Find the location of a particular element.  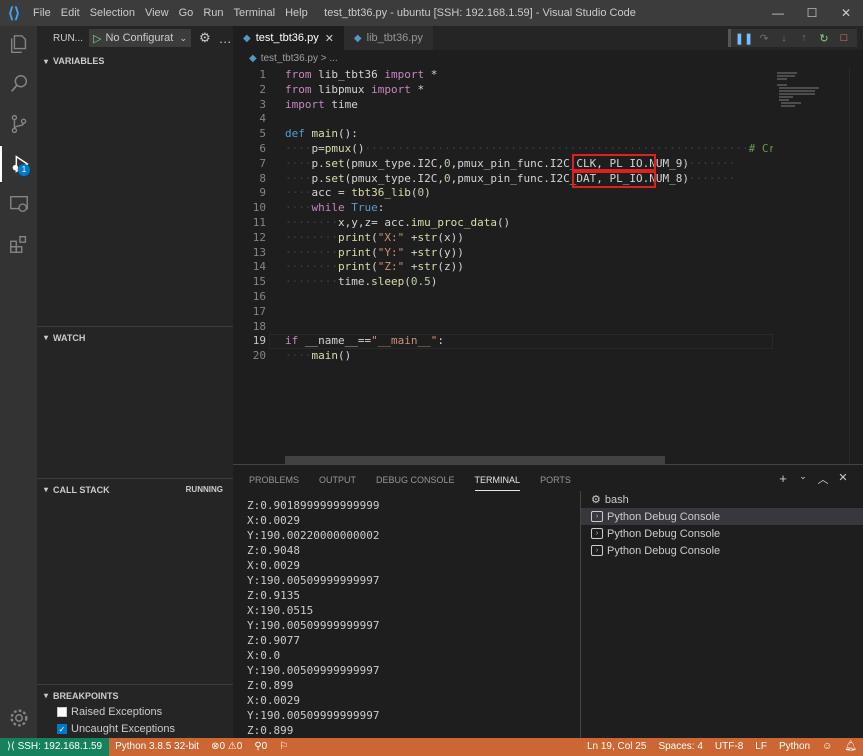

call-stack-section-header: ▾ CALL STACK RUNNING is located at coordinates (135, 489).